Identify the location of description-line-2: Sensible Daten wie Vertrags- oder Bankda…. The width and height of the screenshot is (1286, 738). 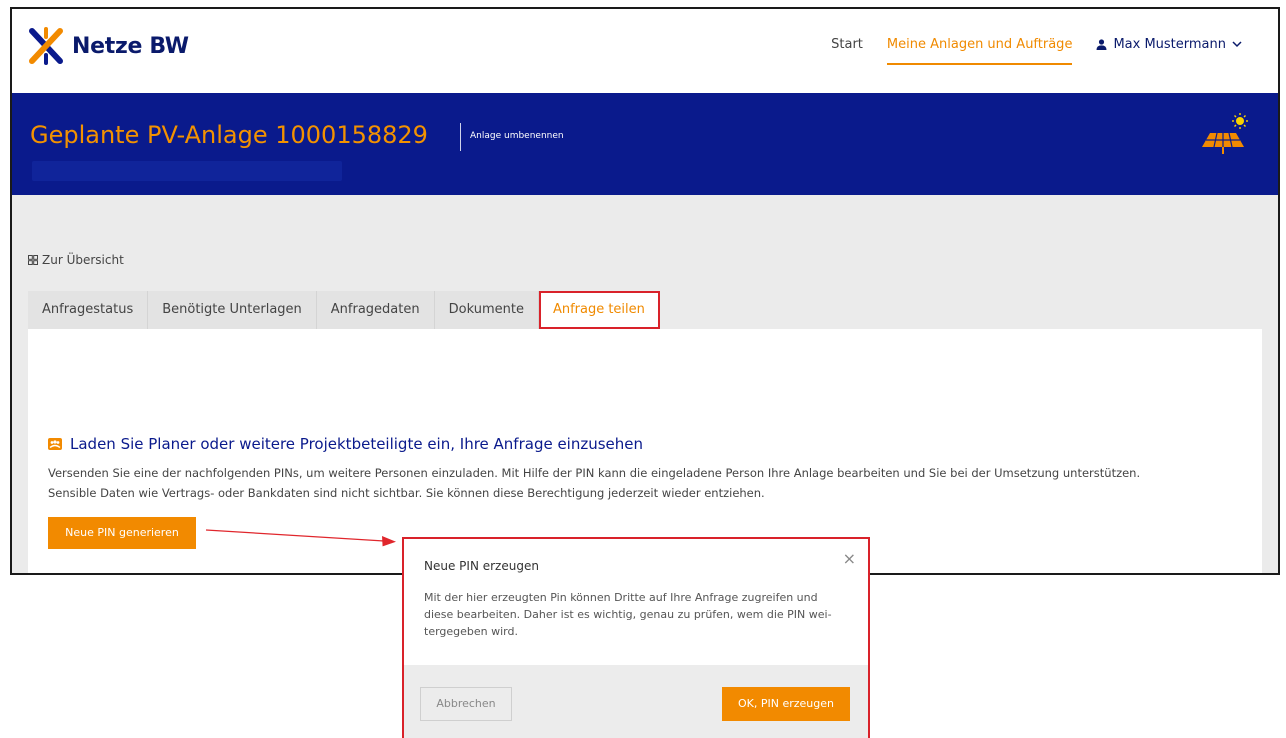
(406, 493).